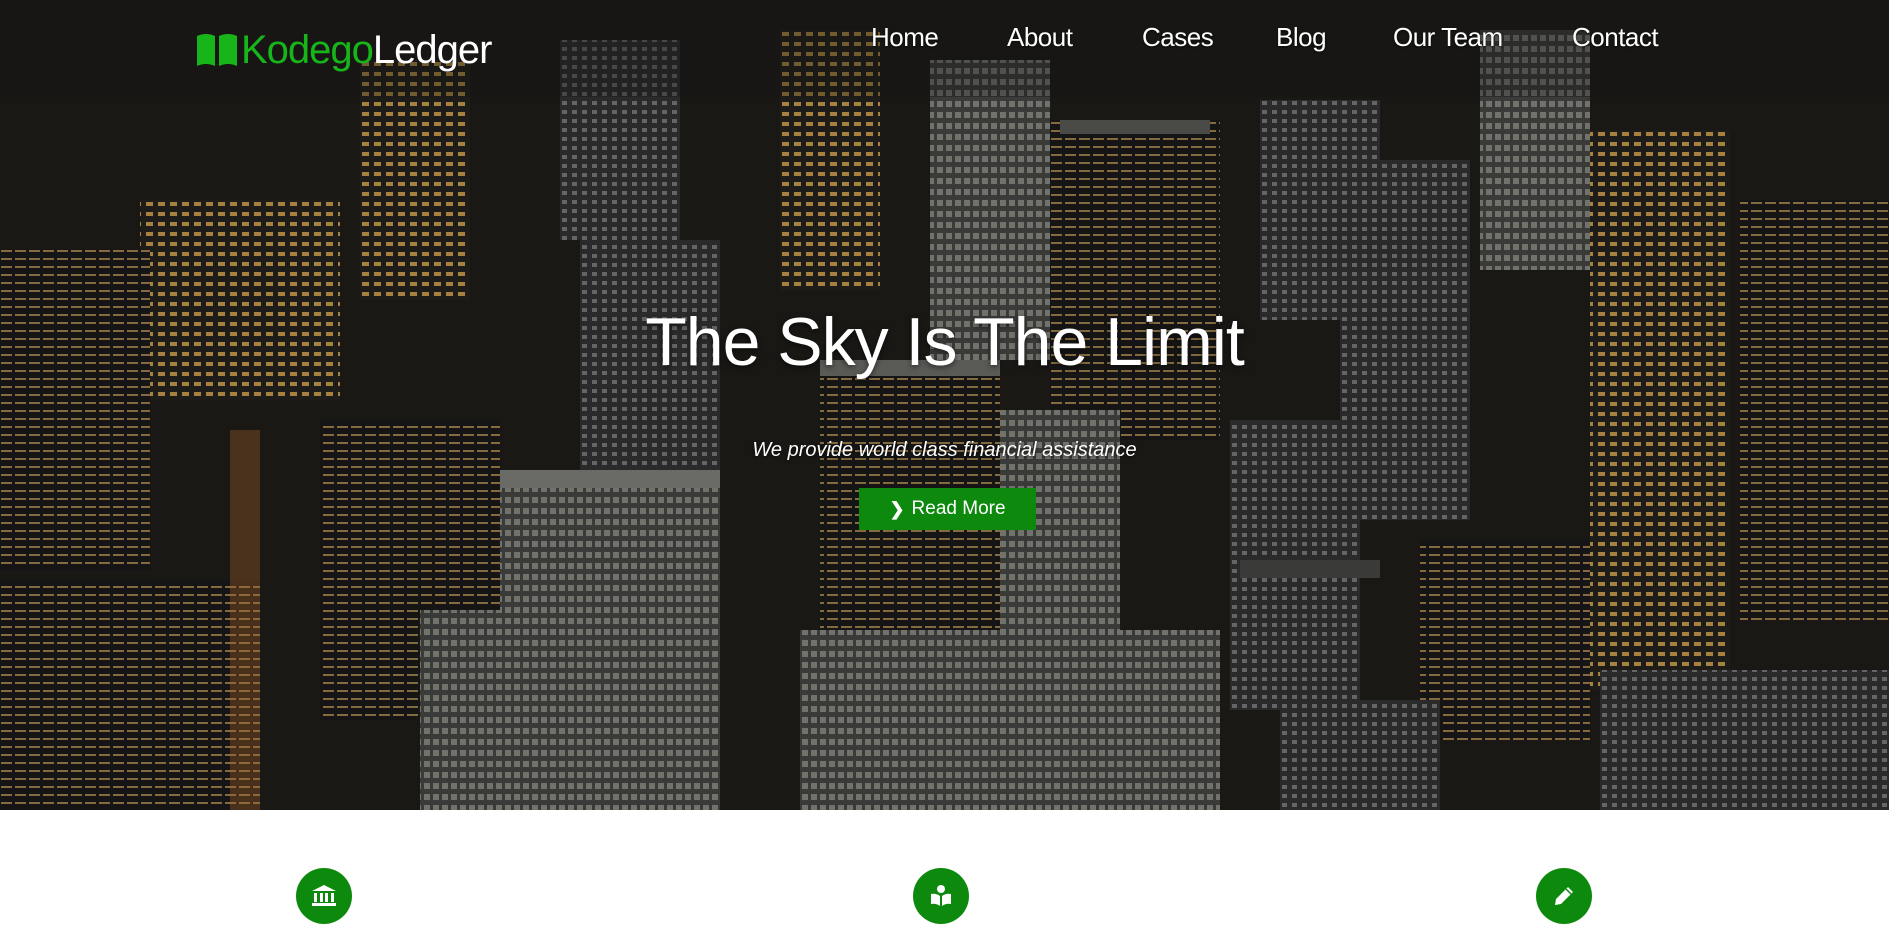 Image resolution: width=1889 pixels, height=927 pixels. What do you see at coordinates (897, 508) in the screenshot?
I see `chevron-right-icon: ❯` at bounding box center [897, 508].